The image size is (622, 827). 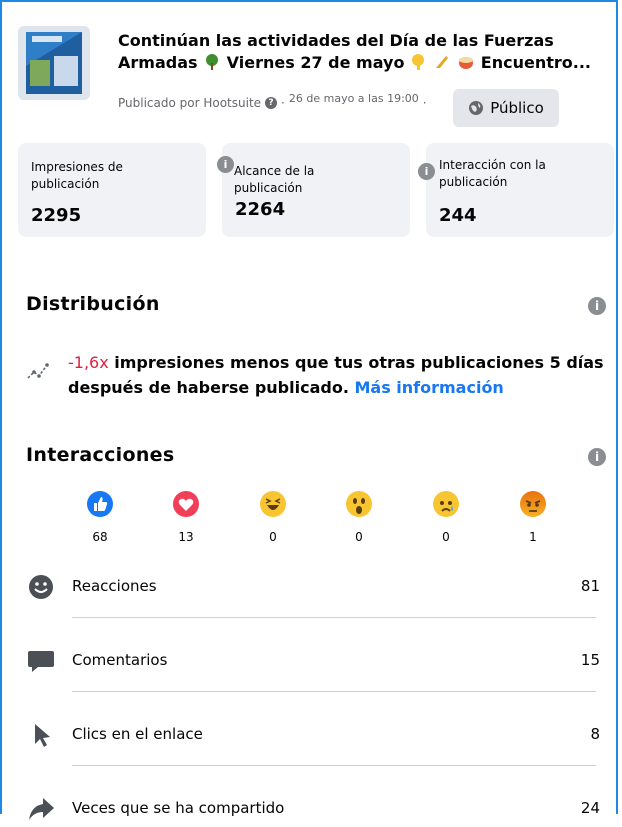 What do you see at coordinates (41, 587) in the screenshot?
I see `smiley-icon` at bounding box center [41, 587].